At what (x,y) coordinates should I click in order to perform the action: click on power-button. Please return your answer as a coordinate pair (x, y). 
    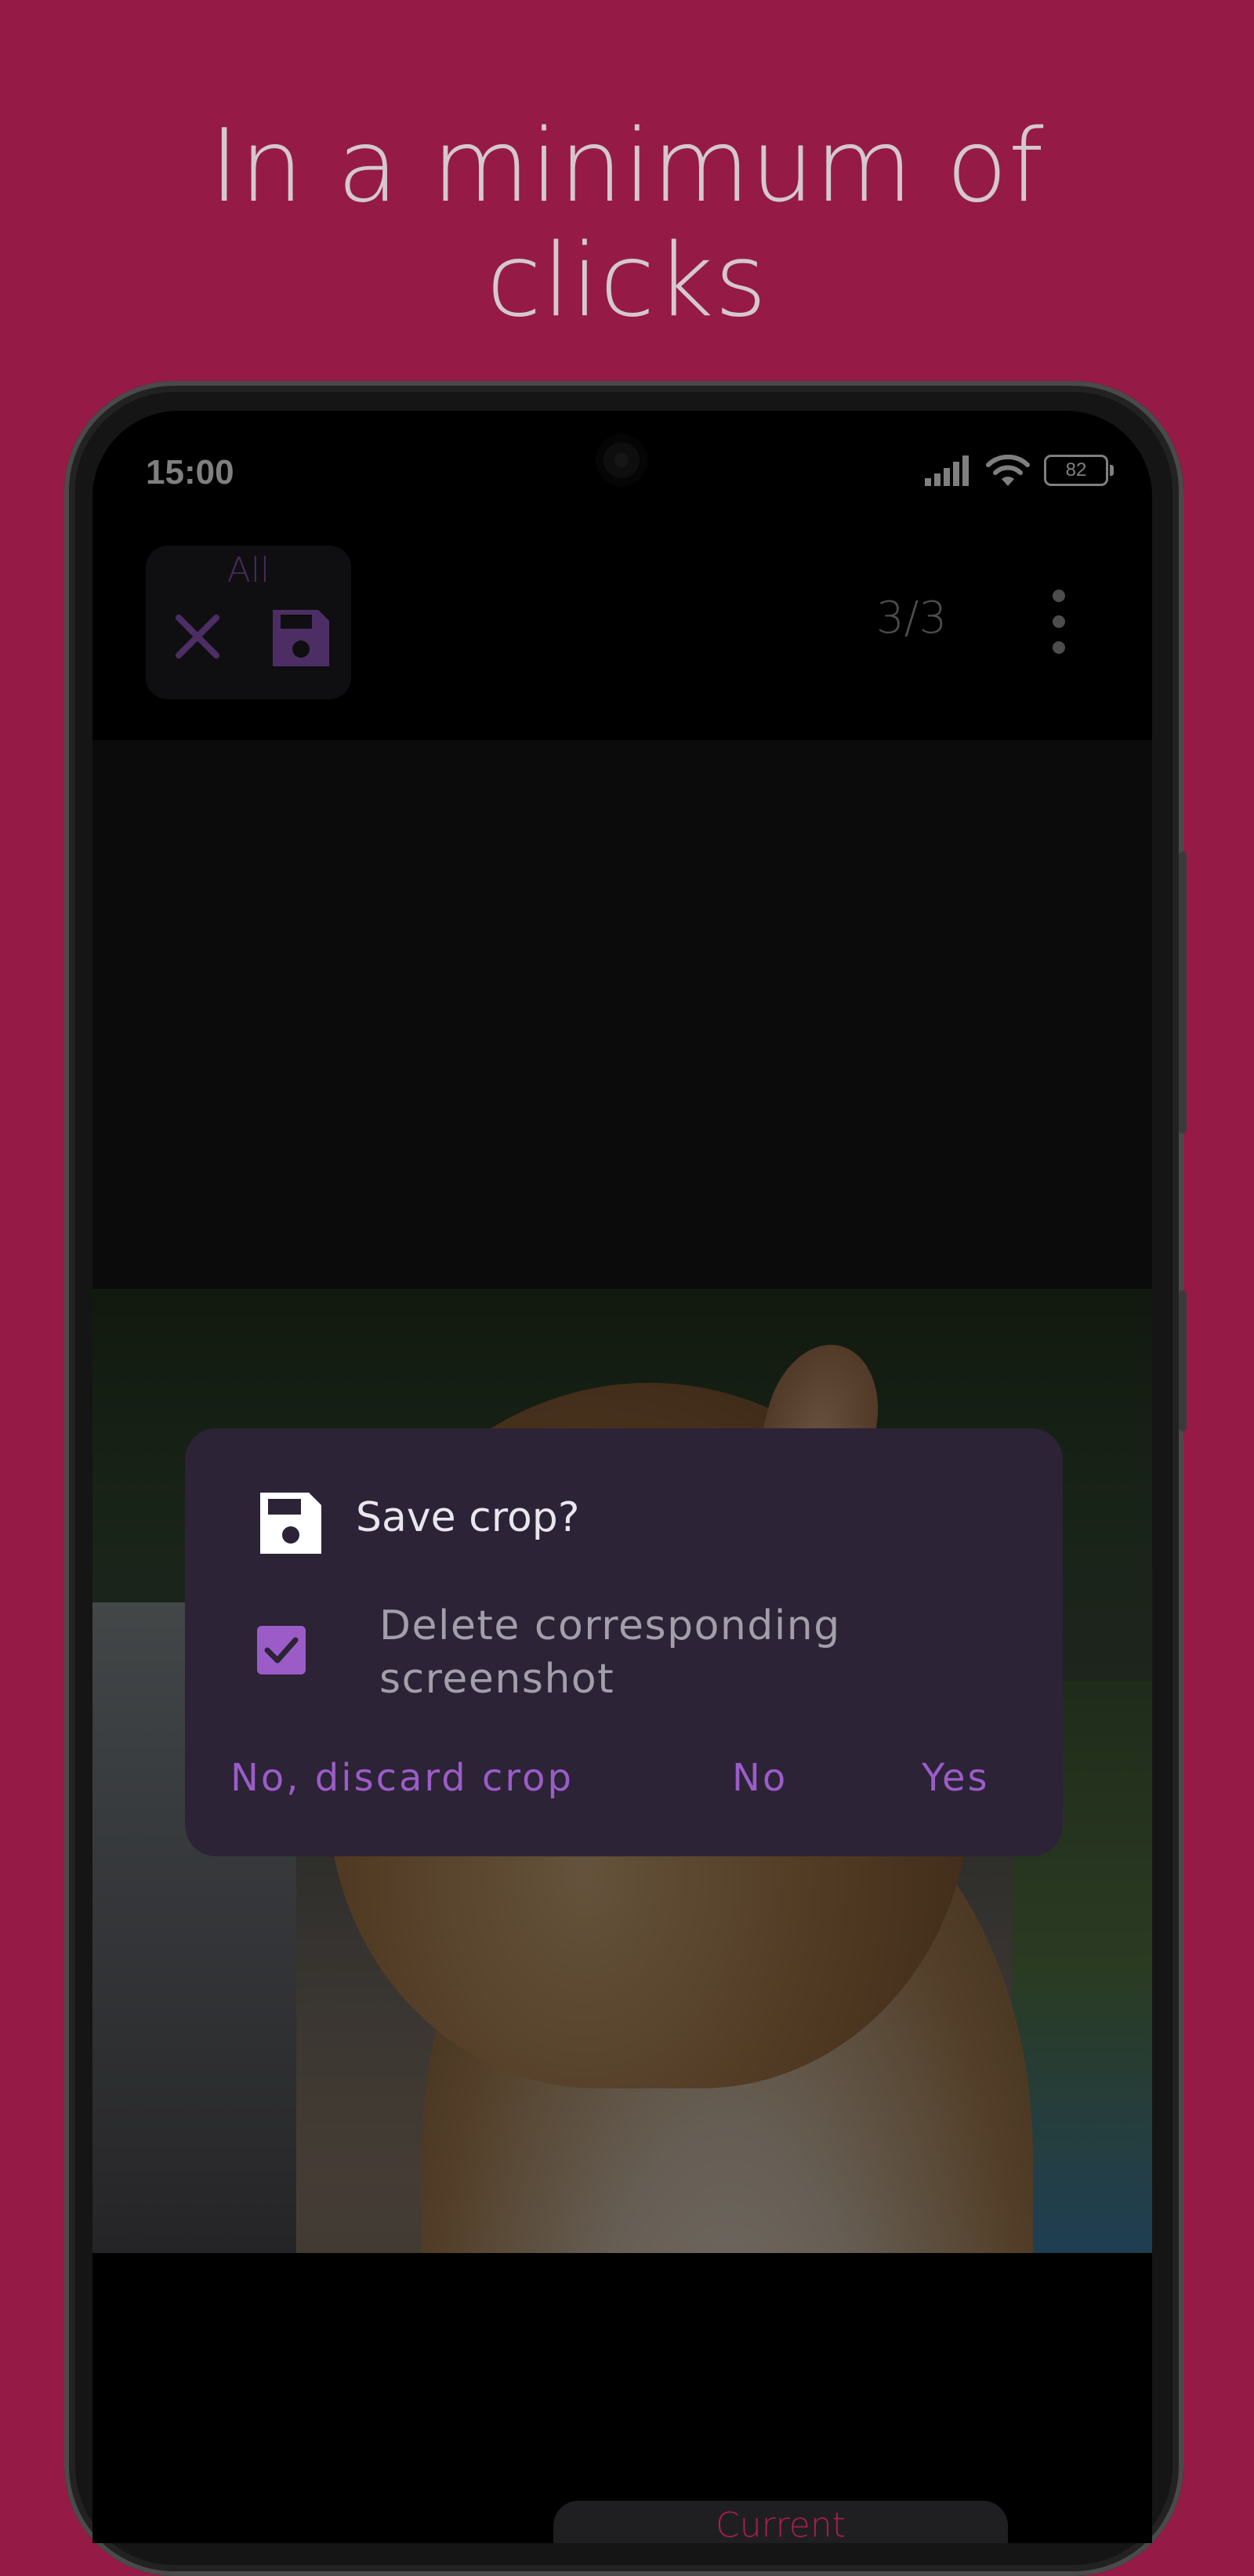
    Looking at the image, I should click on (1183, 1360).